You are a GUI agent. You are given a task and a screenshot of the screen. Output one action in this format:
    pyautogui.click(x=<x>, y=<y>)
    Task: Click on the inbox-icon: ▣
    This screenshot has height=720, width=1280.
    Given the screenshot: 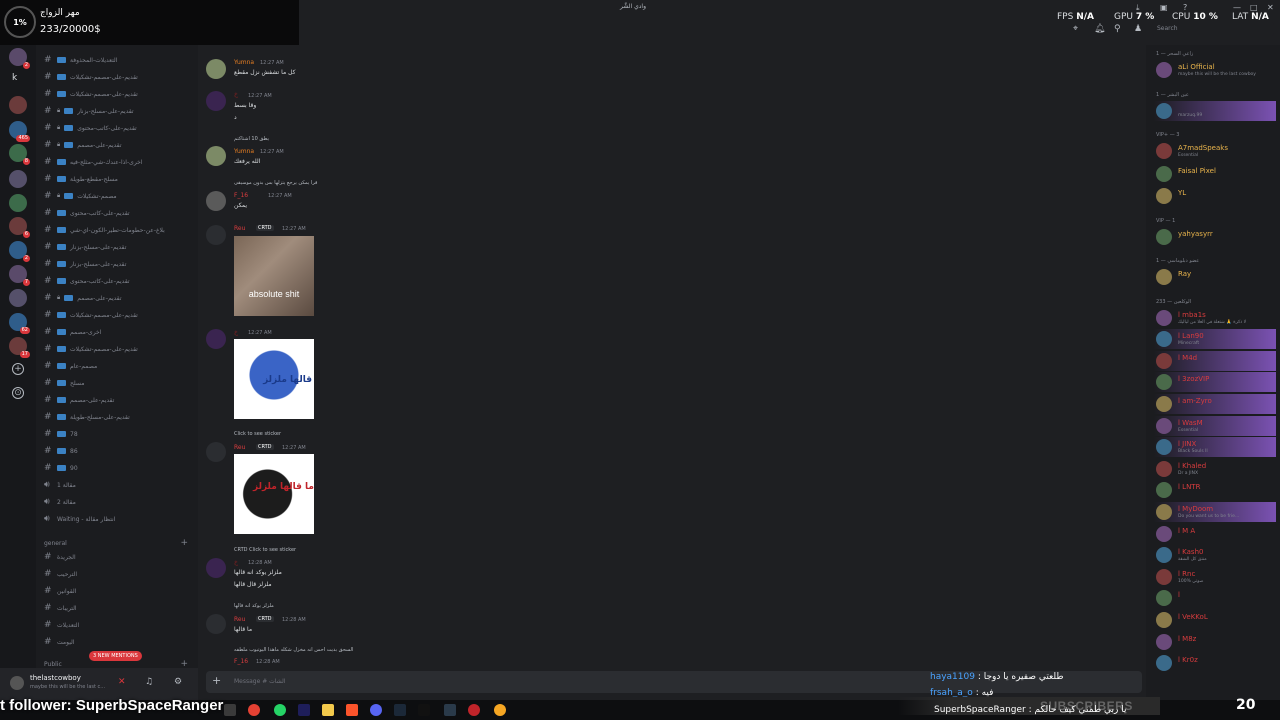 What is the action you would take?
    pyautogui.click(x=1164, y=7)
    